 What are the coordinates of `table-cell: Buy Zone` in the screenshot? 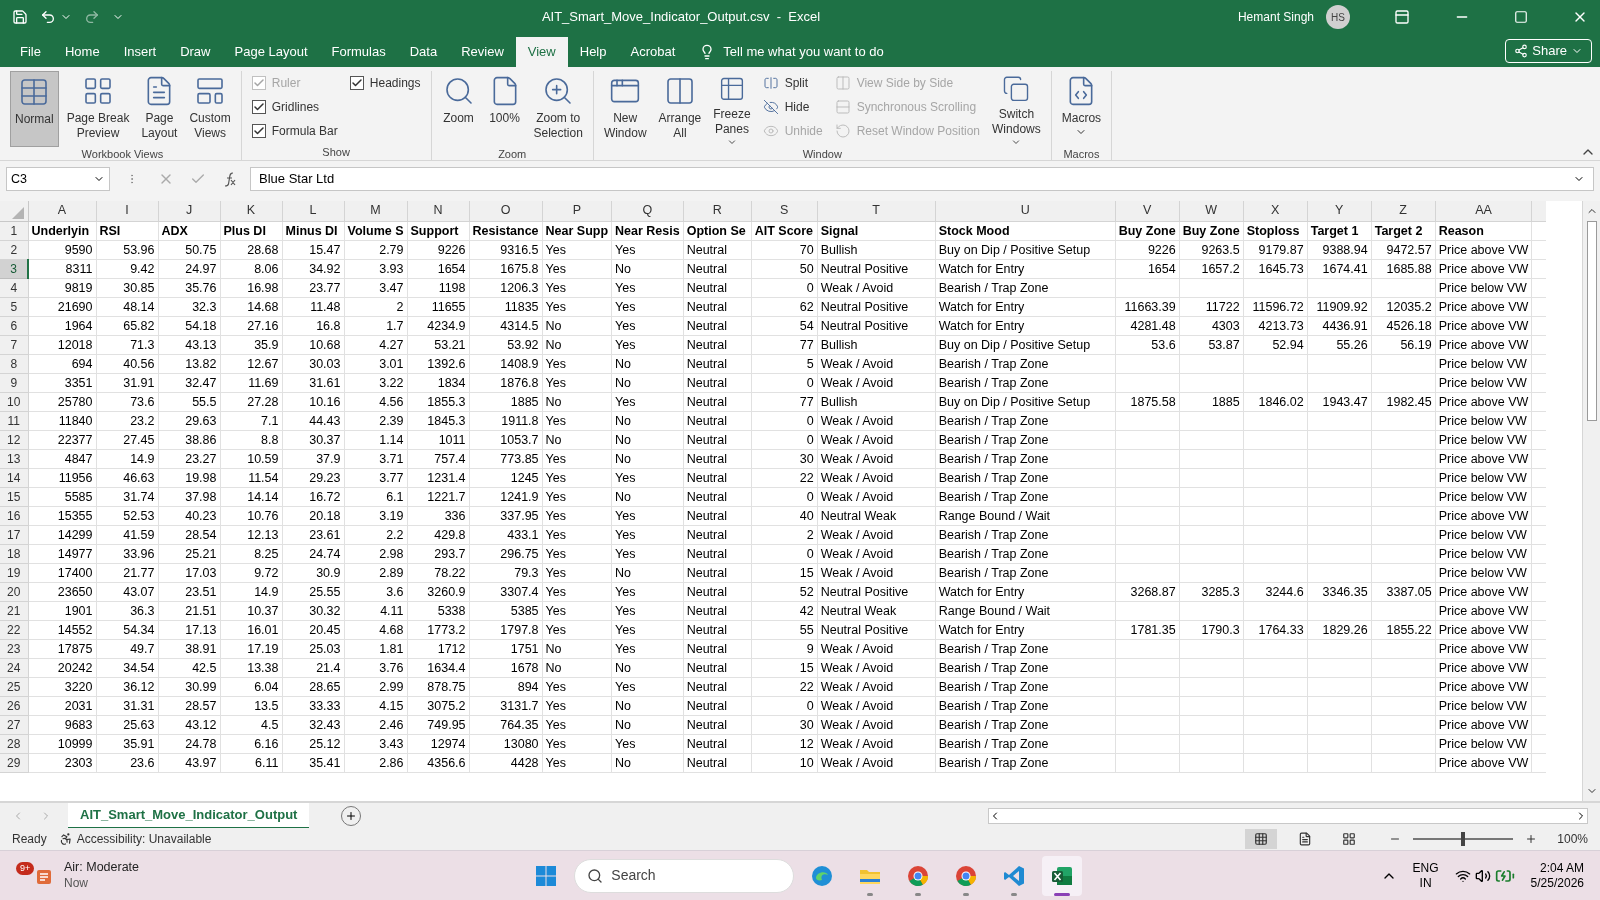 It's located at (1211, 230).